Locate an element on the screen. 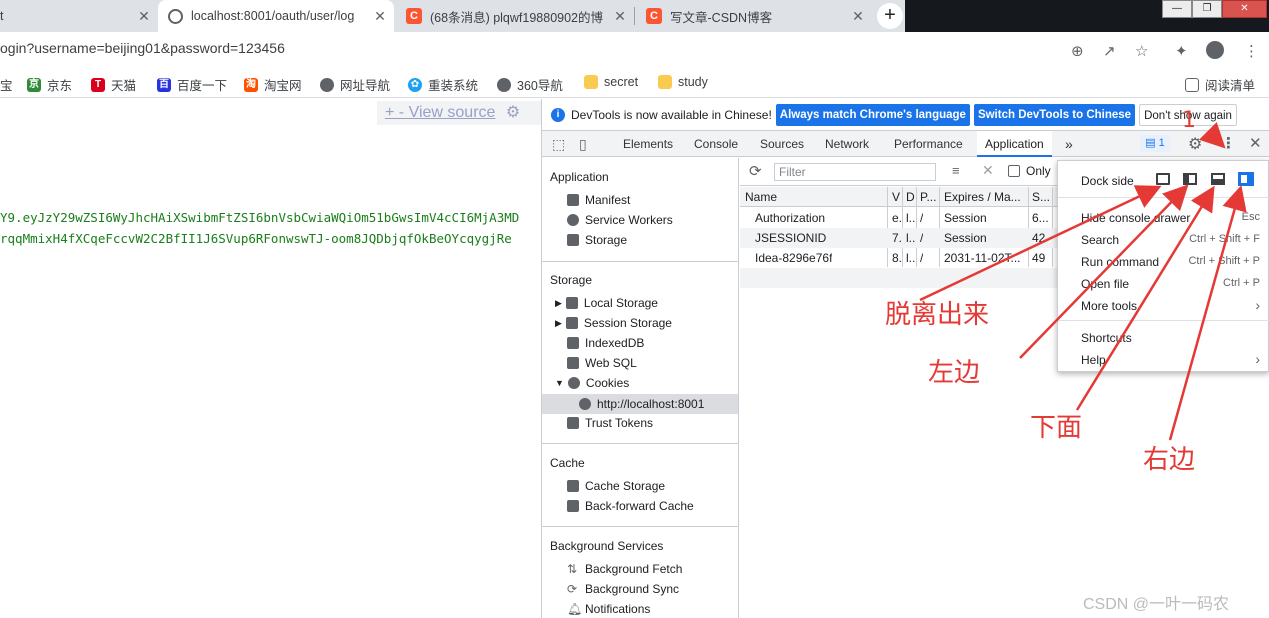  annotation-right: 右边 is located at coordinates (1169, 460).